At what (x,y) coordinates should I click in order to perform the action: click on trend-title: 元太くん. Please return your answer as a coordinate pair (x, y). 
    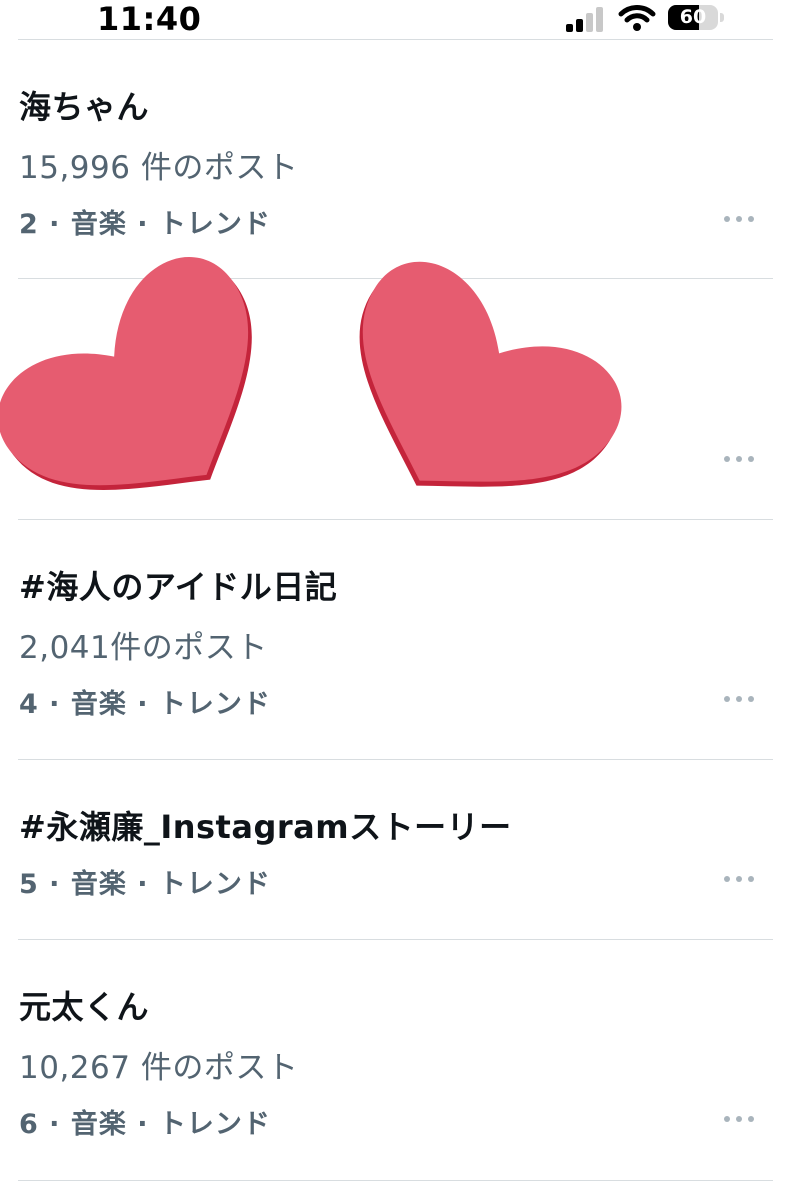
    Looking at the image, I should click on (84, 1007).